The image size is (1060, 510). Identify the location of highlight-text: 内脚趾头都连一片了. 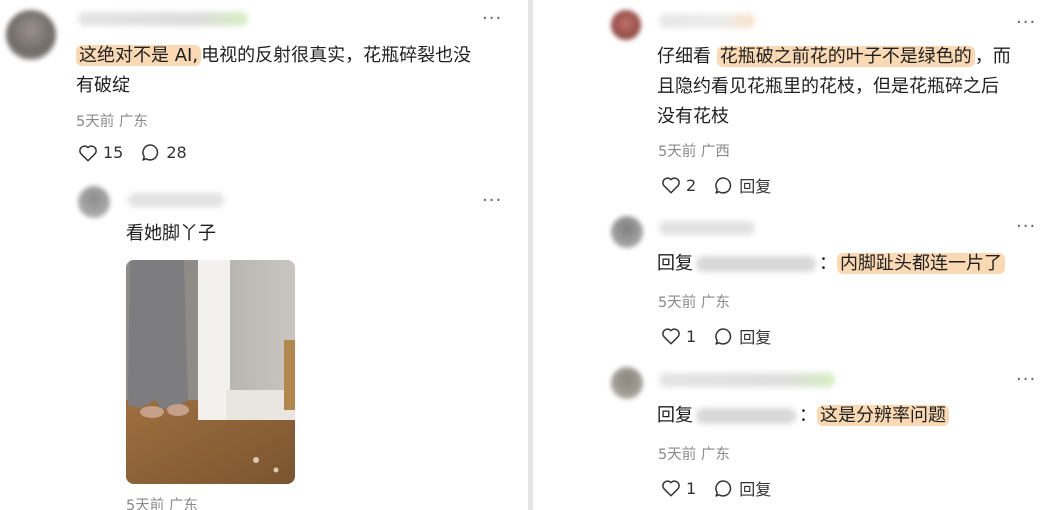
(921, 263).